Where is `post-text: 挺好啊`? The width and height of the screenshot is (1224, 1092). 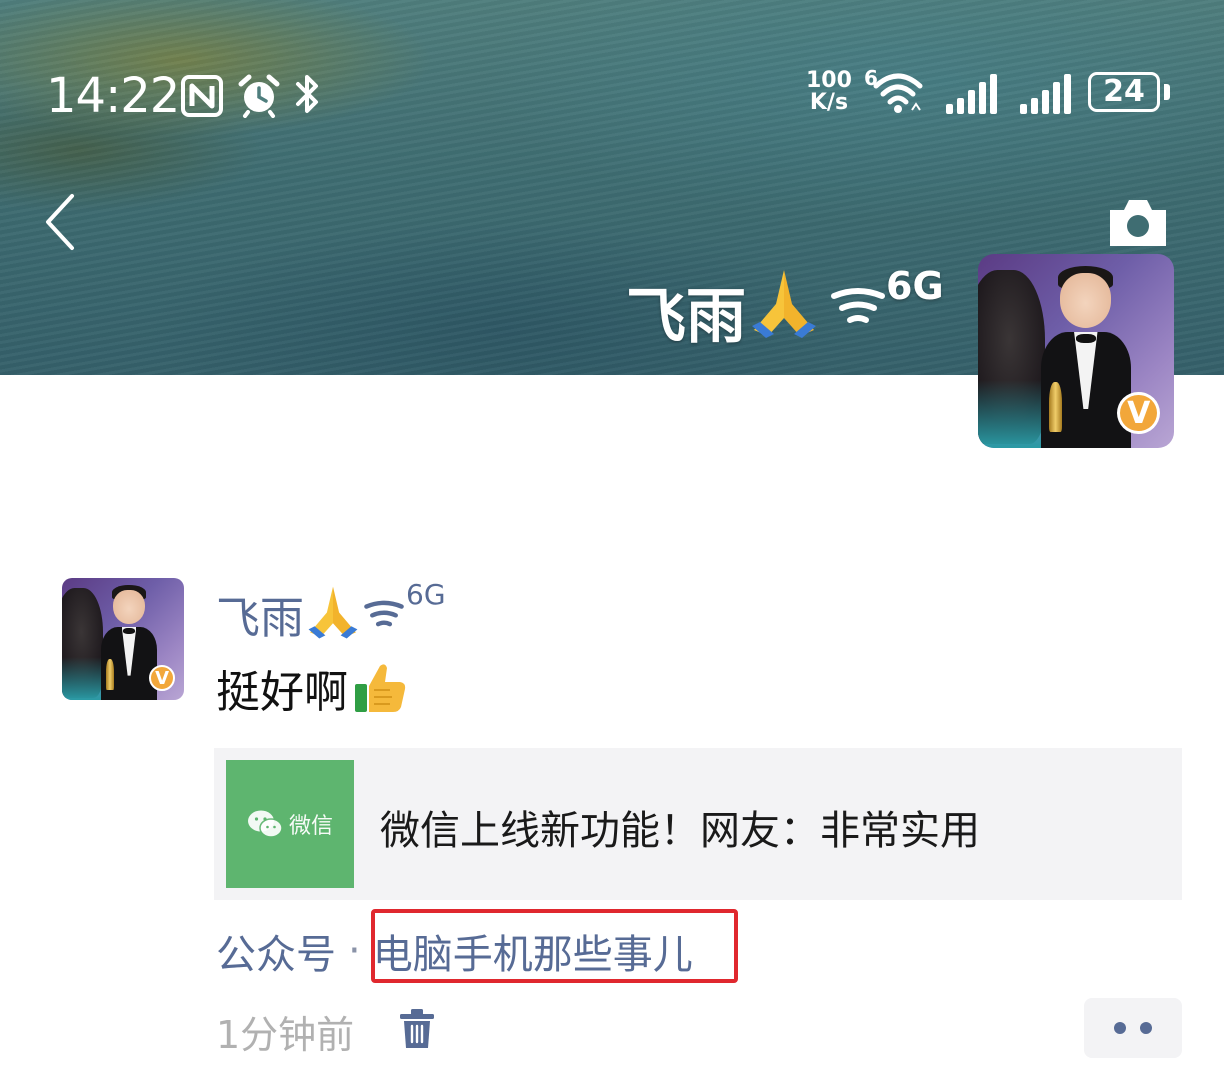
post-text: 挺好啊 is located at coordinates (312, 688).